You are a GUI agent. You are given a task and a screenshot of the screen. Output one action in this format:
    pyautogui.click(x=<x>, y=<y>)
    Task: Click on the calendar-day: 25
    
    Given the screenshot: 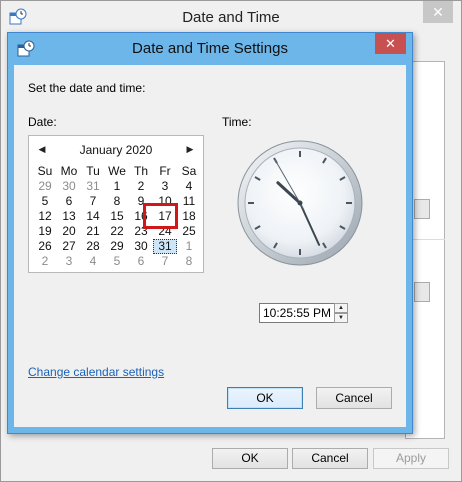 What is the action you would take?
    pyautogui.click(x=189, y=231)
    